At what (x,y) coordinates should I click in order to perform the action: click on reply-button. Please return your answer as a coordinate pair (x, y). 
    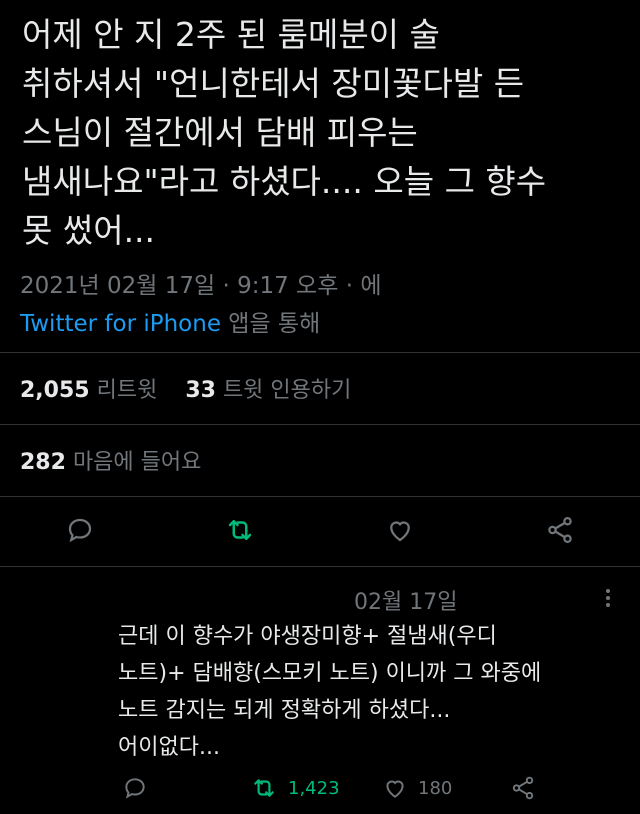
    Looking at the image, I should click on (80, 530).